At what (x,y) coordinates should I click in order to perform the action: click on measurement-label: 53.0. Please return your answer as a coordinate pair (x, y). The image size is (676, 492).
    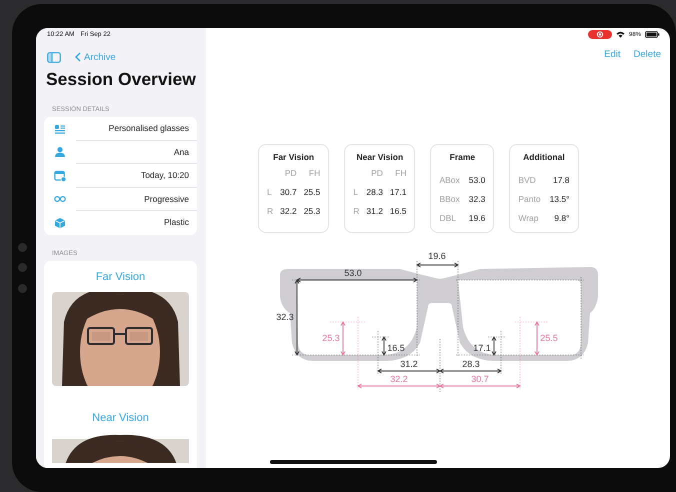
    Looking at the image, I should click on (353, 273).